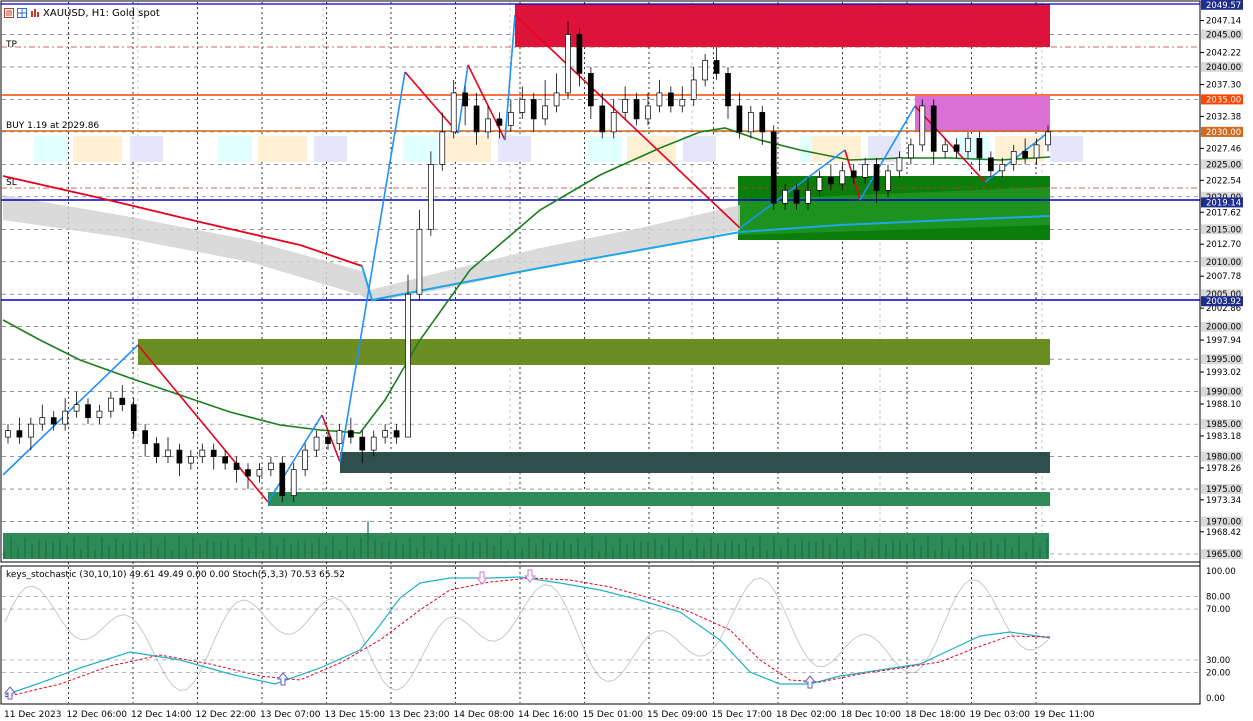  I want to click on price-tag-label: 2035.00, so click(1223, 100).